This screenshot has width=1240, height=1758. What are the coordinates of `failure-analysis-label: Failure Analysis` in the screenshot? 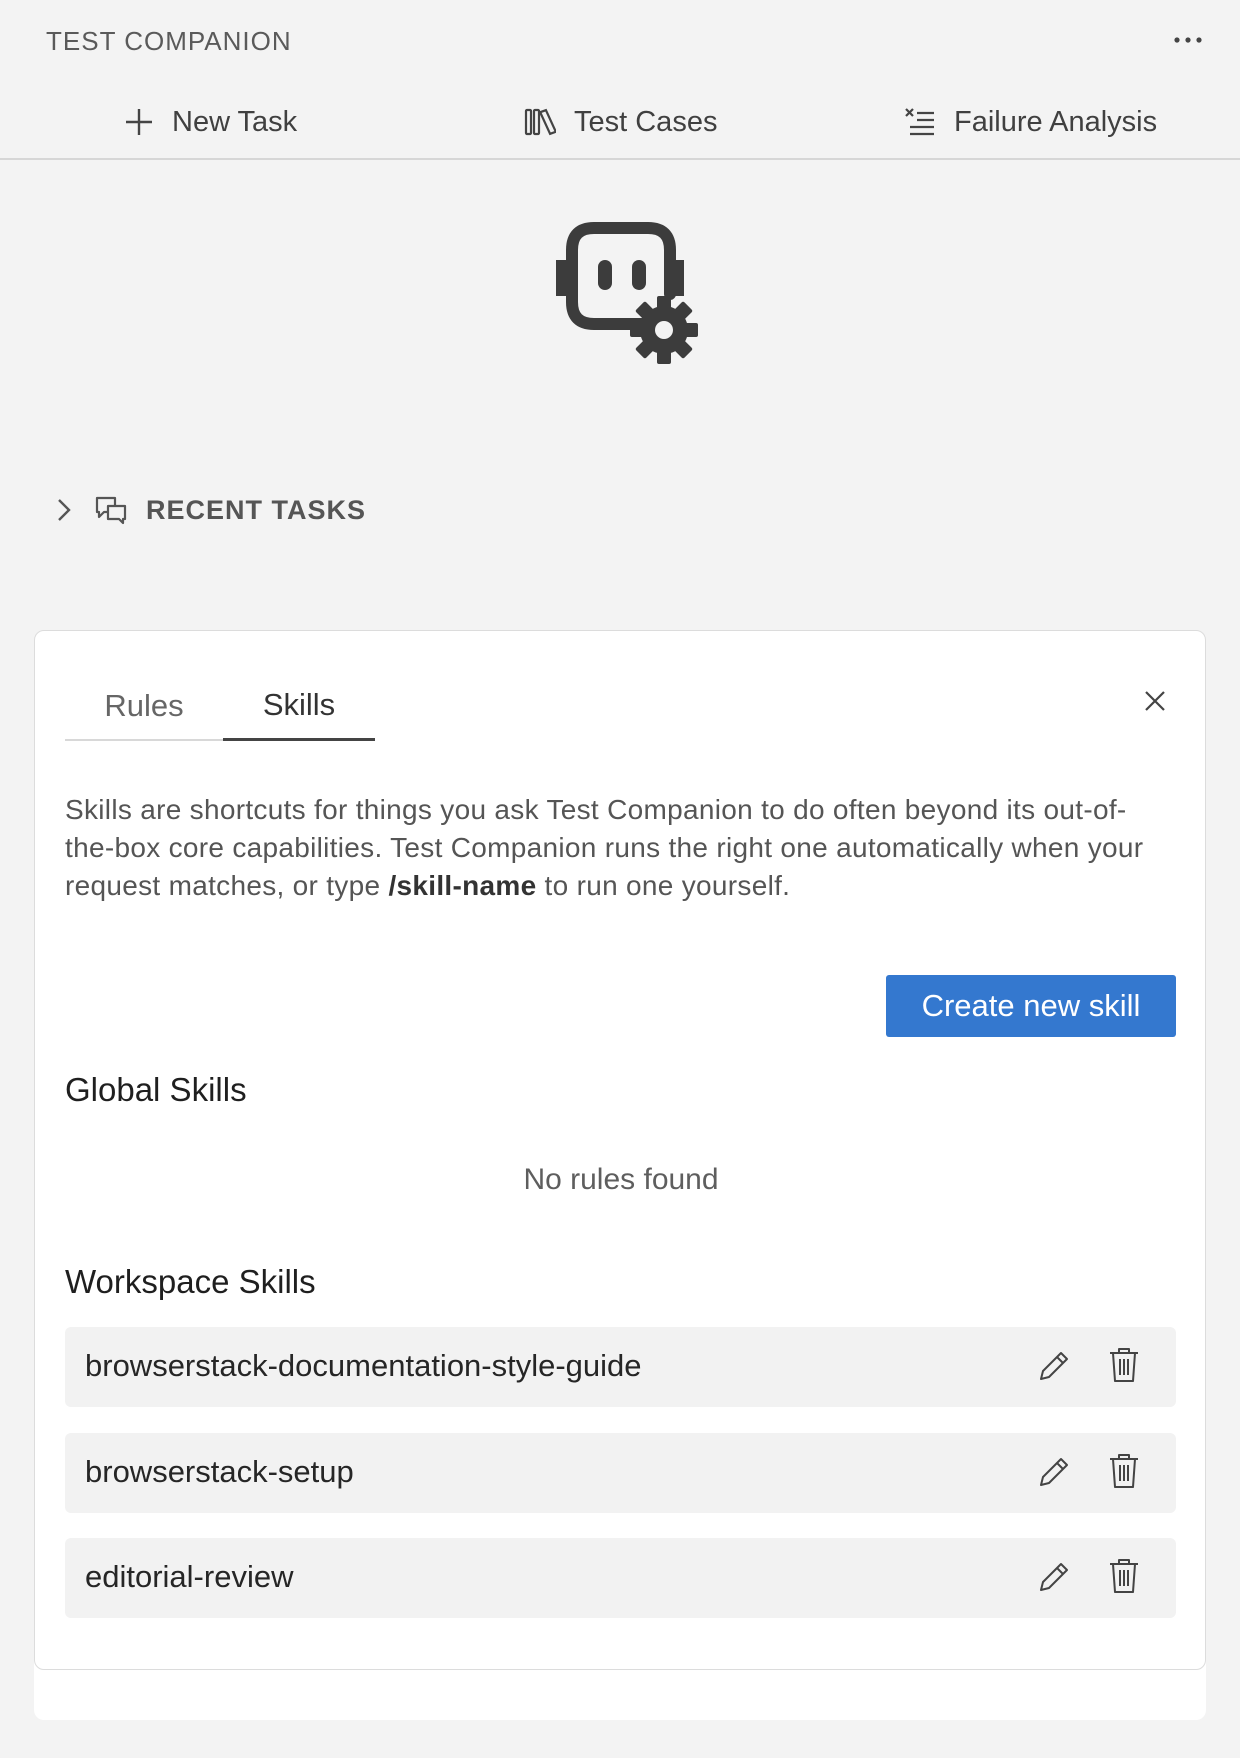 It's located at (1056, 121).